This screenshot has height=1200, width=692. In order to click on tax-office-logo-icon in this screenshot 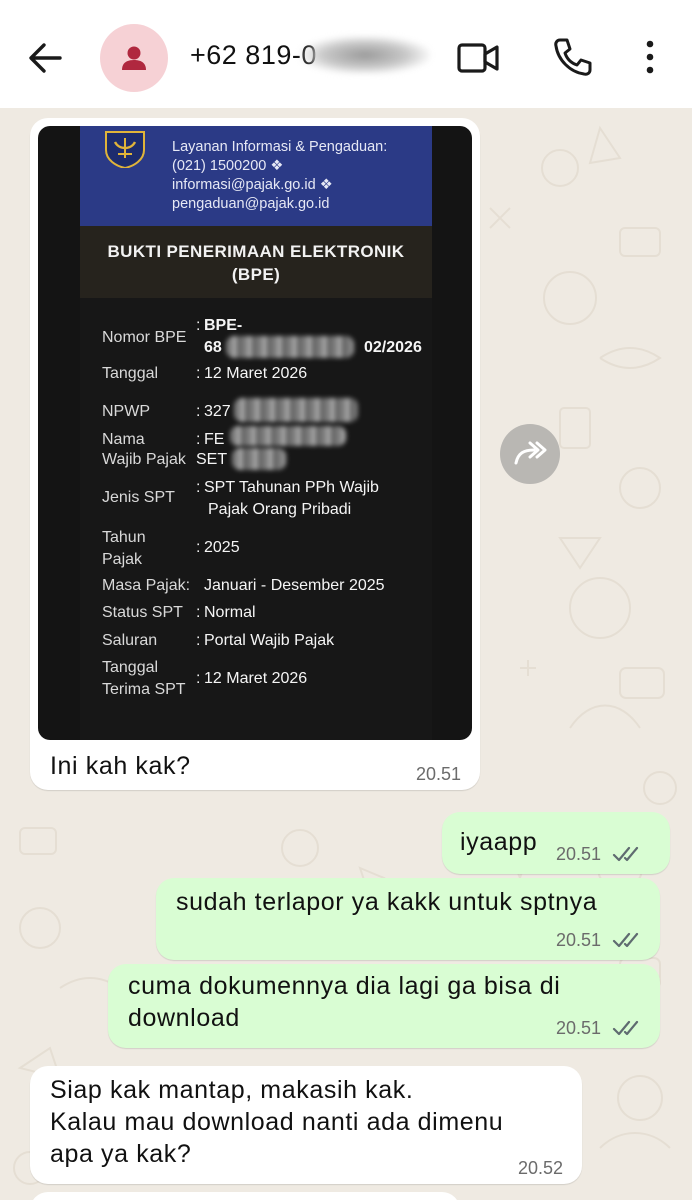, I will do `click(125, 149)`.